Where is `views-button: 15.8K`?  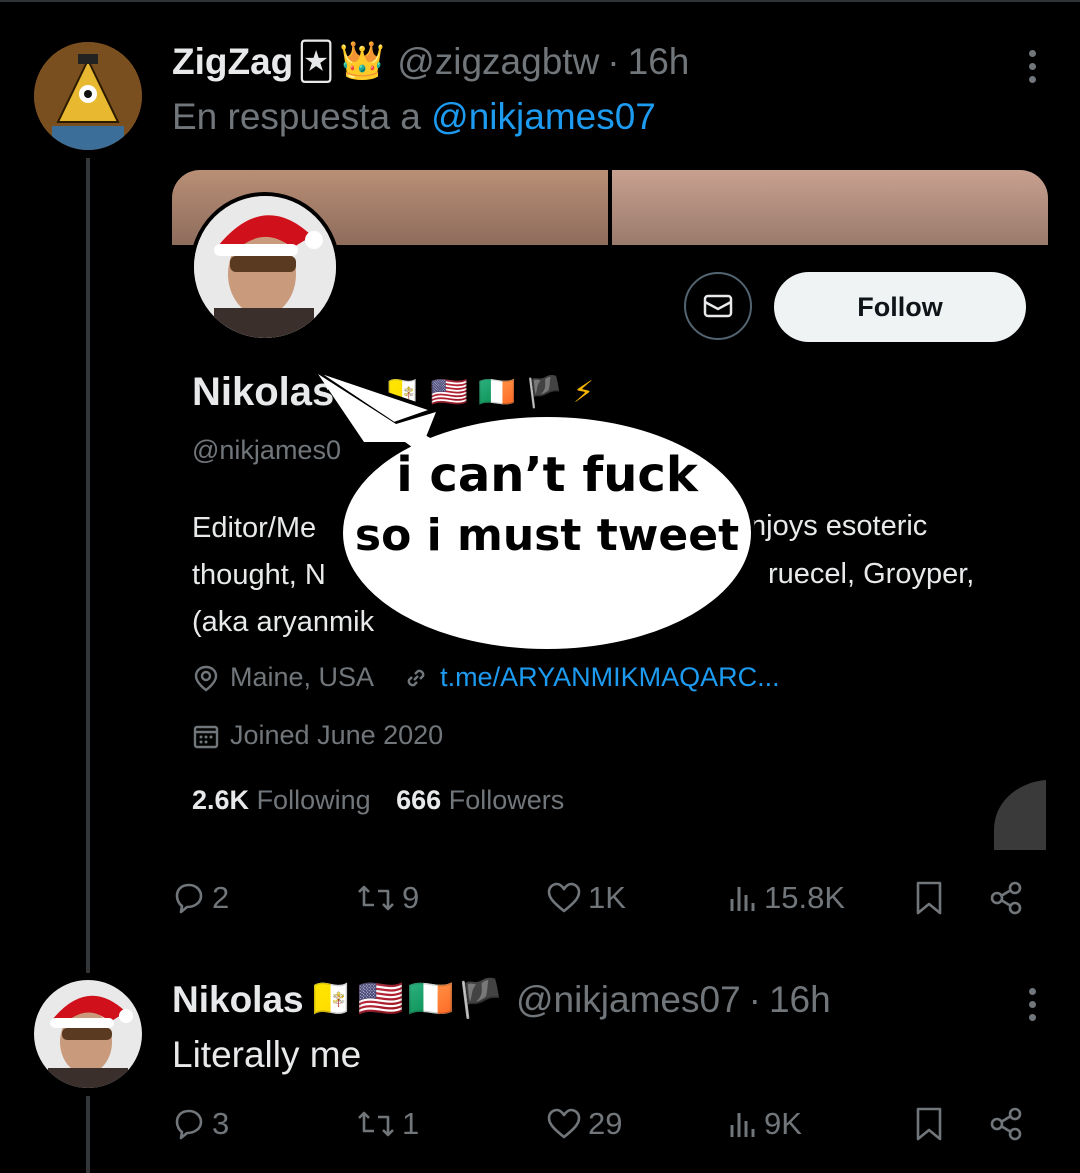 views-button: 15.8K is located at coordinates (786, 898).